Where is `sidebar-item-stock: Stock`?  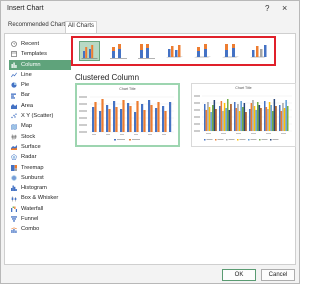
sidebar-item-stock: Stock is located at coordinates (40, 137).